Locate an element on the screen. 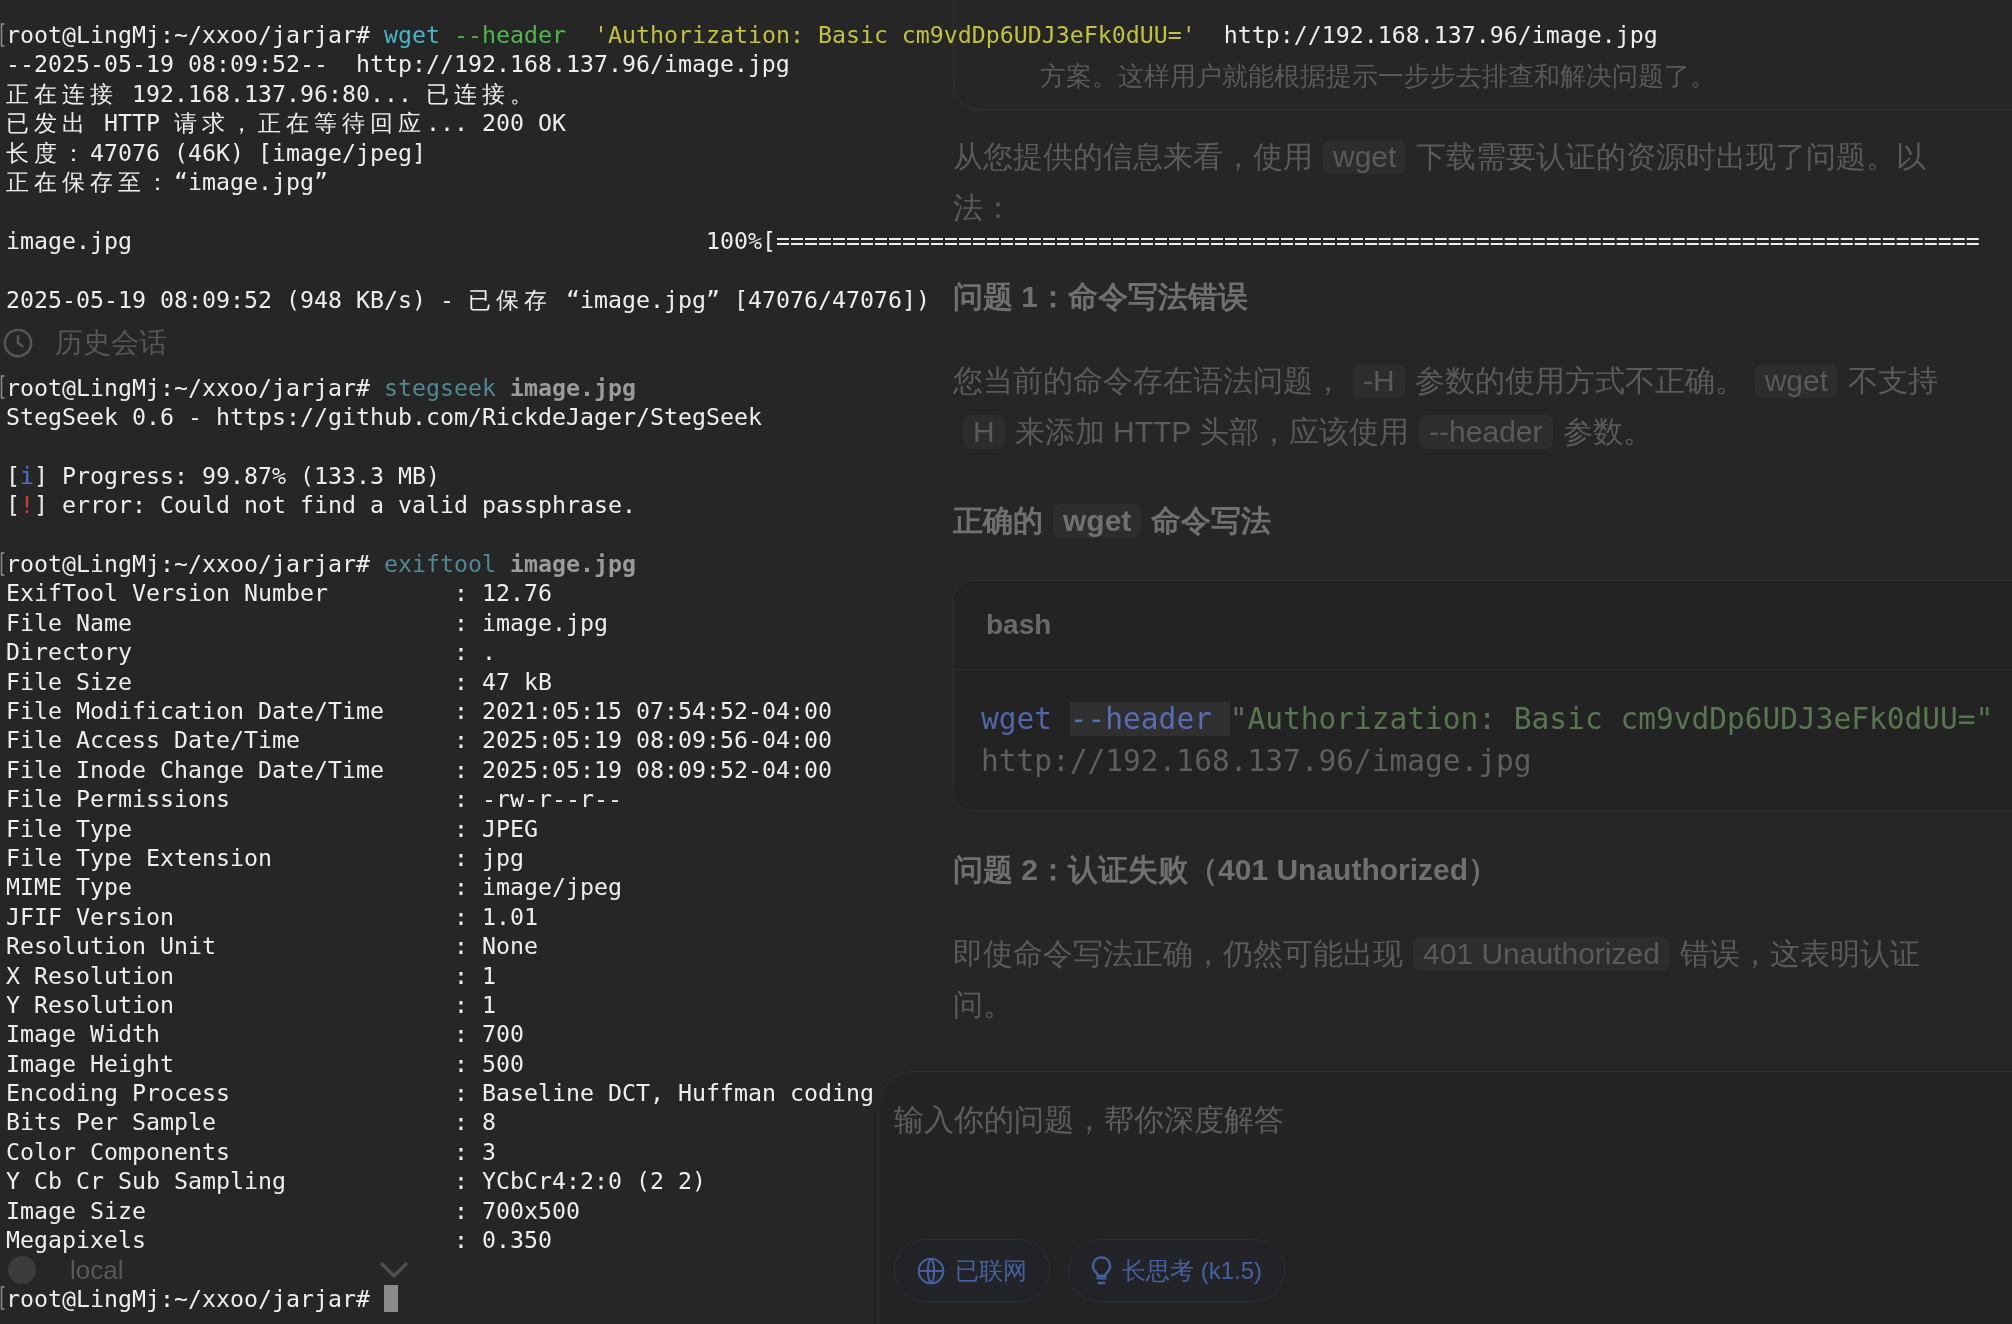  field-value: : YCbCr4:2:0 (2 2) is located at coordinates (580, 1181).